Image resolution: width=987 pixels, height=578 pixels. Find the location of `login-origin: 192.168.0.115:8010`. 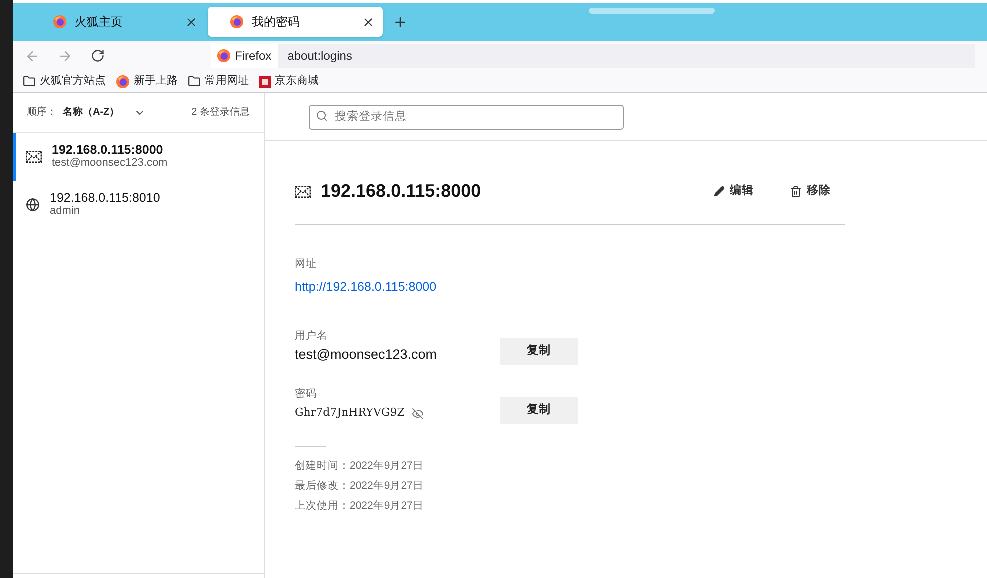

login-origin: 192.168.0.115:8010 is located at coordinates (105, 198).